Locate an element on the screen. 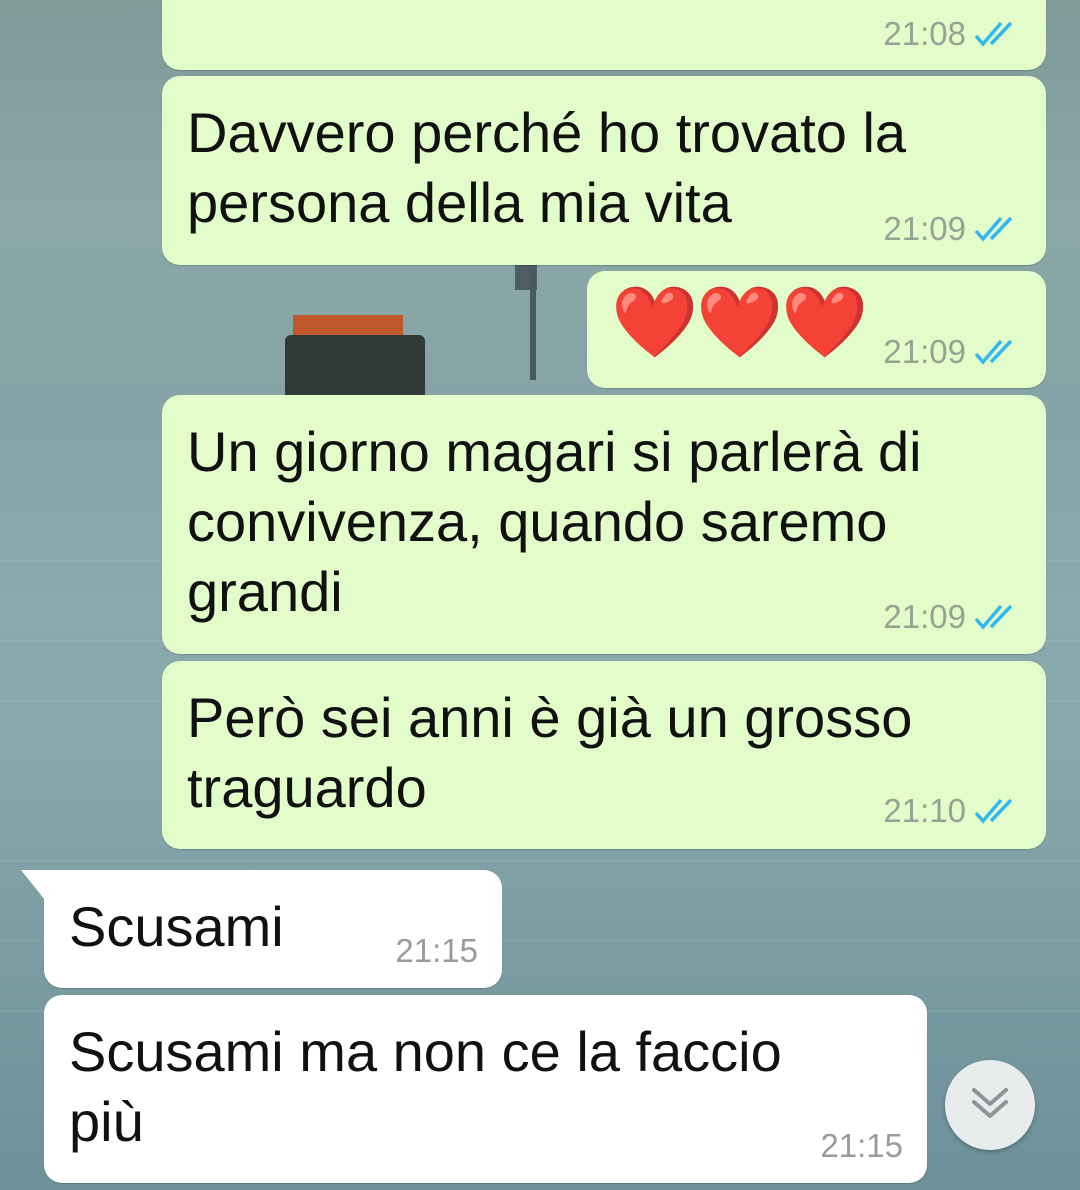 The height and width of the screenshot is (1190, 1080). message-bubble-outgoing: 21:08 is located at coordinates (604, 35).